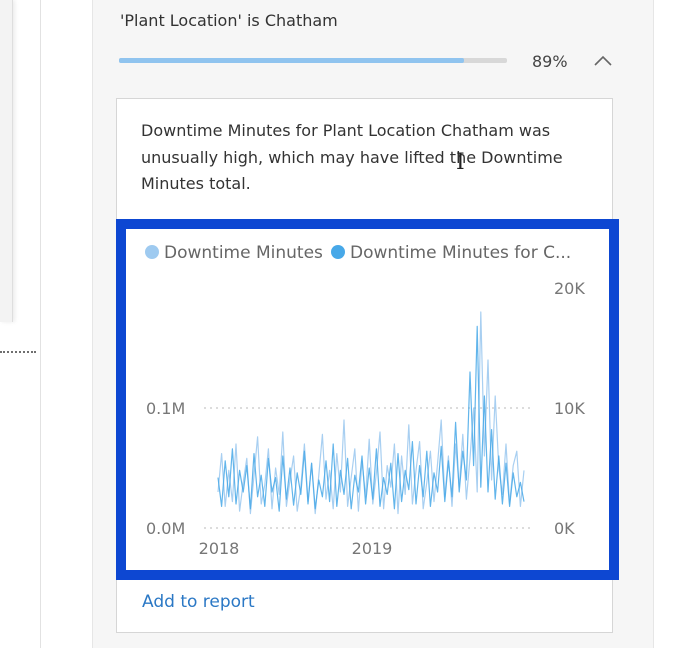  I want to click on right-axis-tick: 10K, so click(569, 408).